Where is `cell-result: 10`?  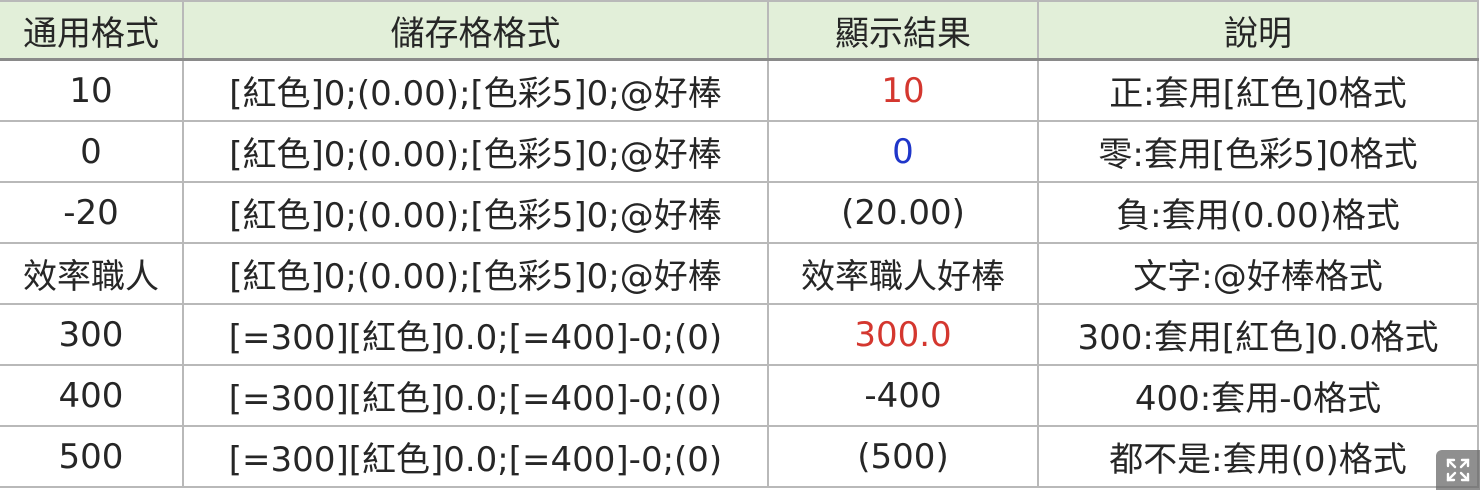 cell-result: 10 is located at coordinates (903, 90).